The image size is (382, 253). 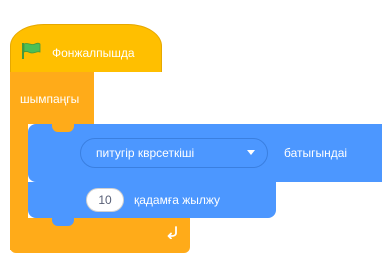 What do you see at coordinates (316, 153) in the screenshot?
I see `sprite-block-suffix: батыгындаі` at bounding box center [316, 153].